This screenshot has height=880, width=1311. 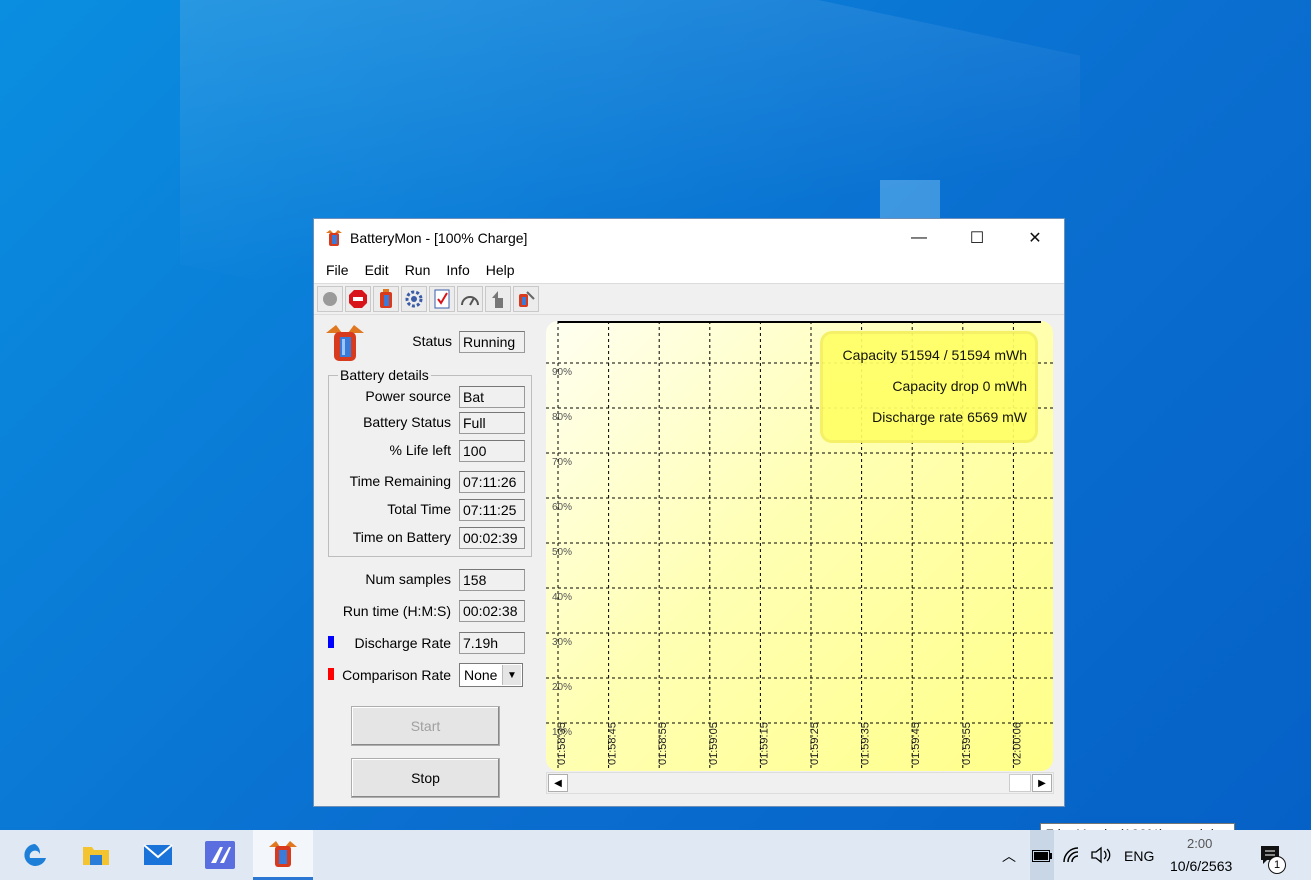 I want to click on y-tick-label: 80%, so click(x=562, y=417).